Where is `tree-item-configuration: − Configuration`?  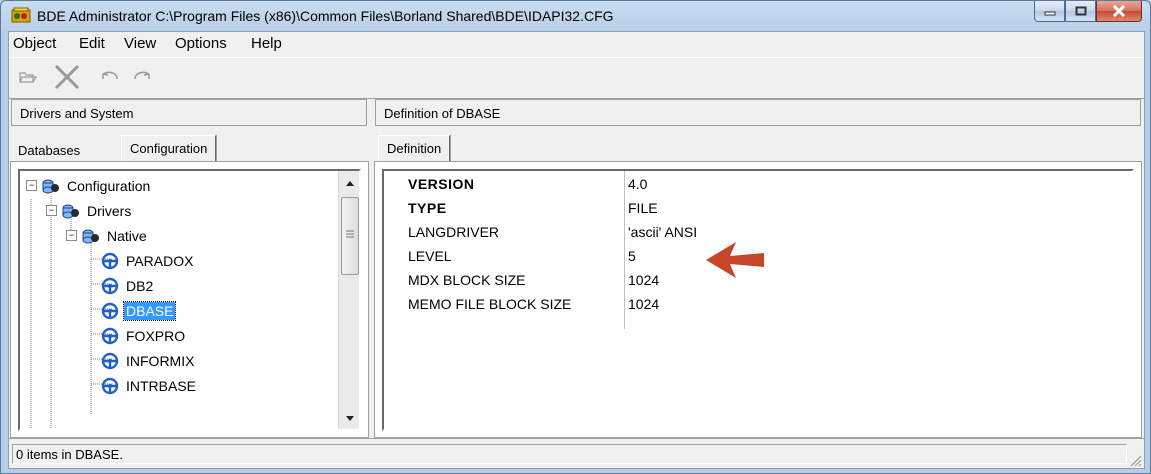
tree-item-configuration: − Configuration is located at coordinates (89, 185).